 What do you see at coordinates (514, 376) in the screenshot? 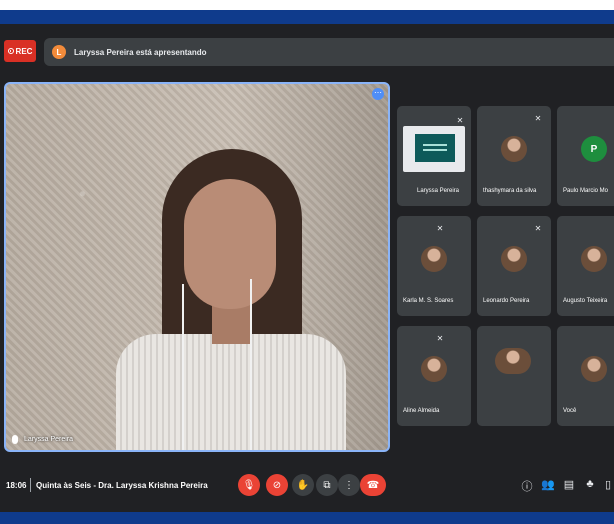
I see `participant-tile` at bounding box center [514, 376].